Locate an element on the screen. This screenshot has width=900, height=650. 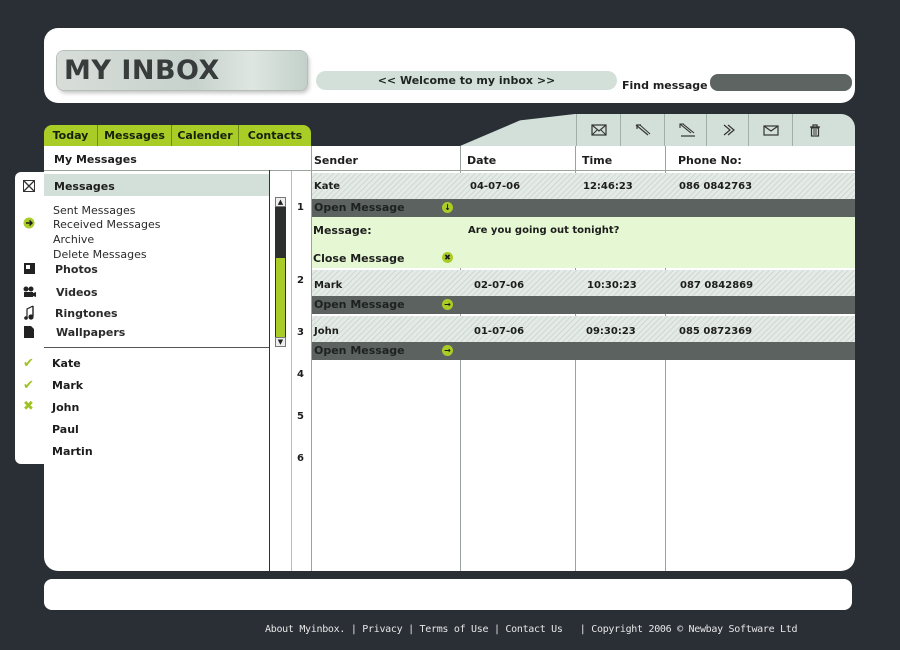
logo: MY INBOX is located at coordinates (182, 70).